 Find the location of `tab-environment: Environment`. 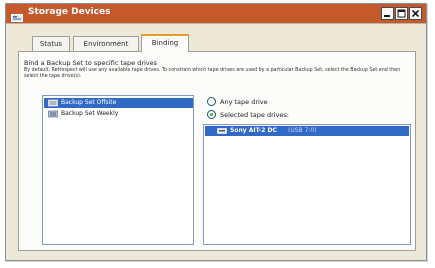

tab-environment: Environment is located at coordinates (106, 43).